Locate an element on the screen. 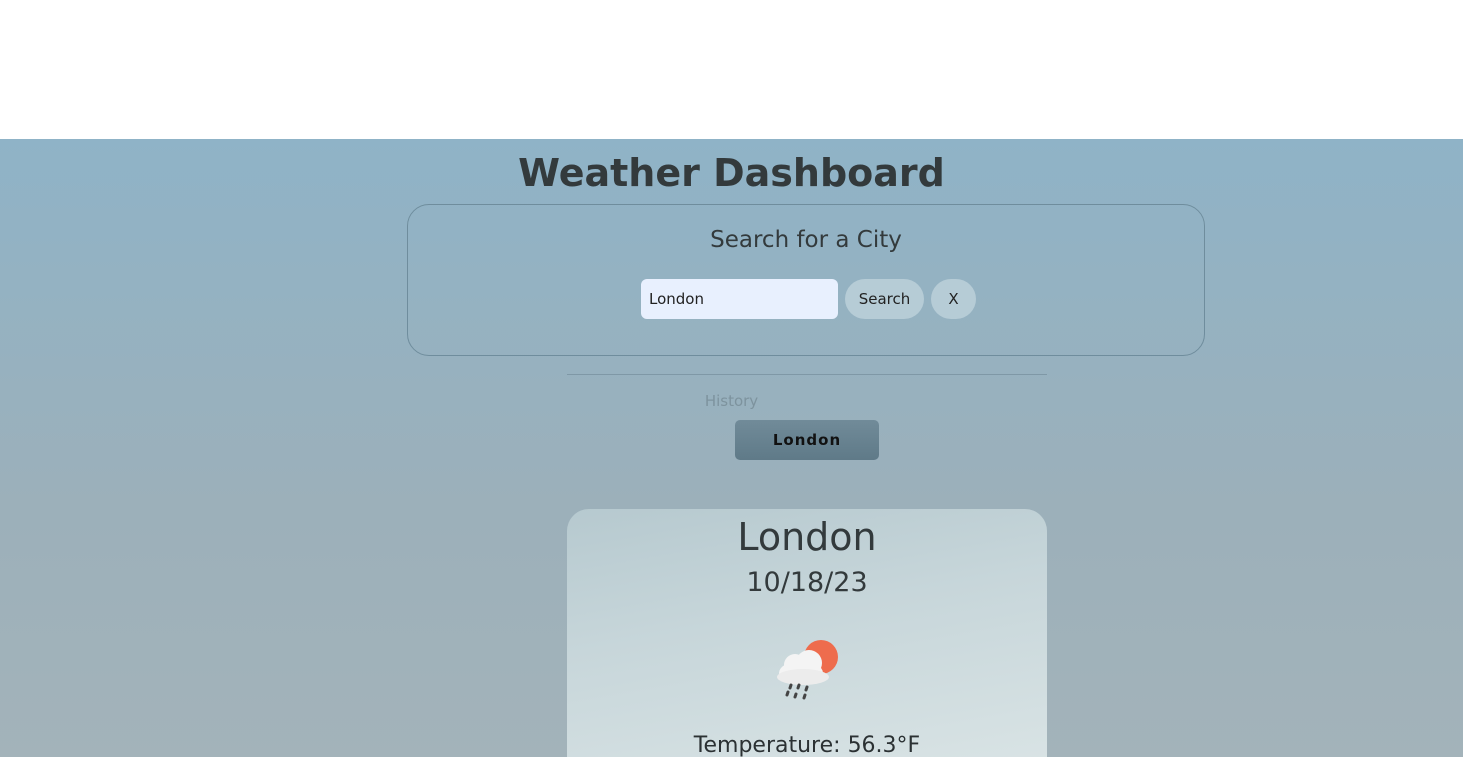  history-label: History is located at coordinates (731, 401).